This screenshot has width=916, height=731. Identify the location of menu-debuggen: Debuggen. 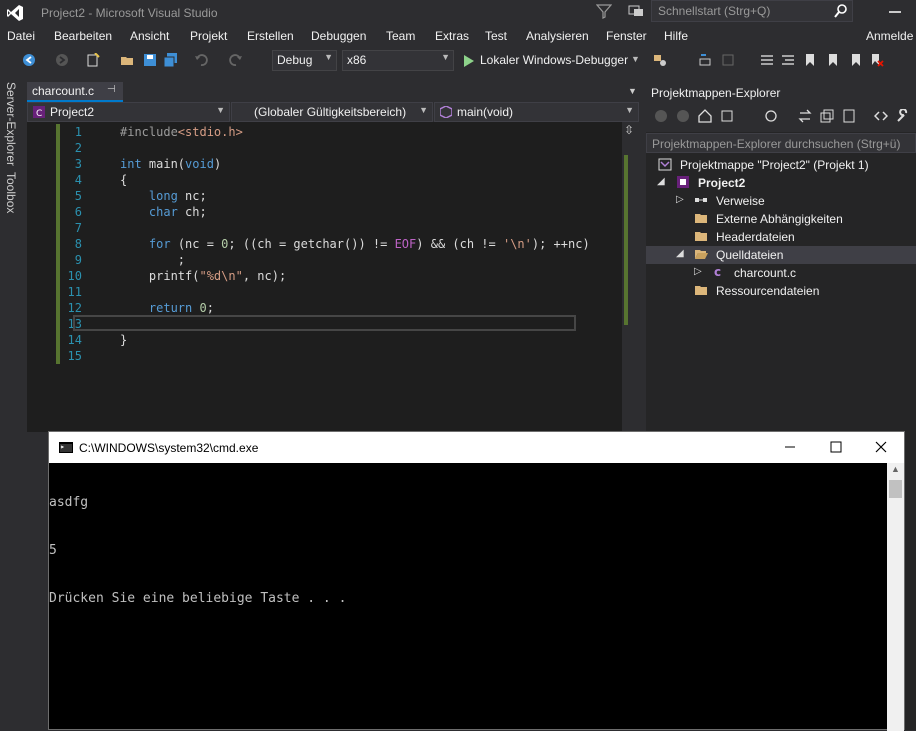
(338, 36).